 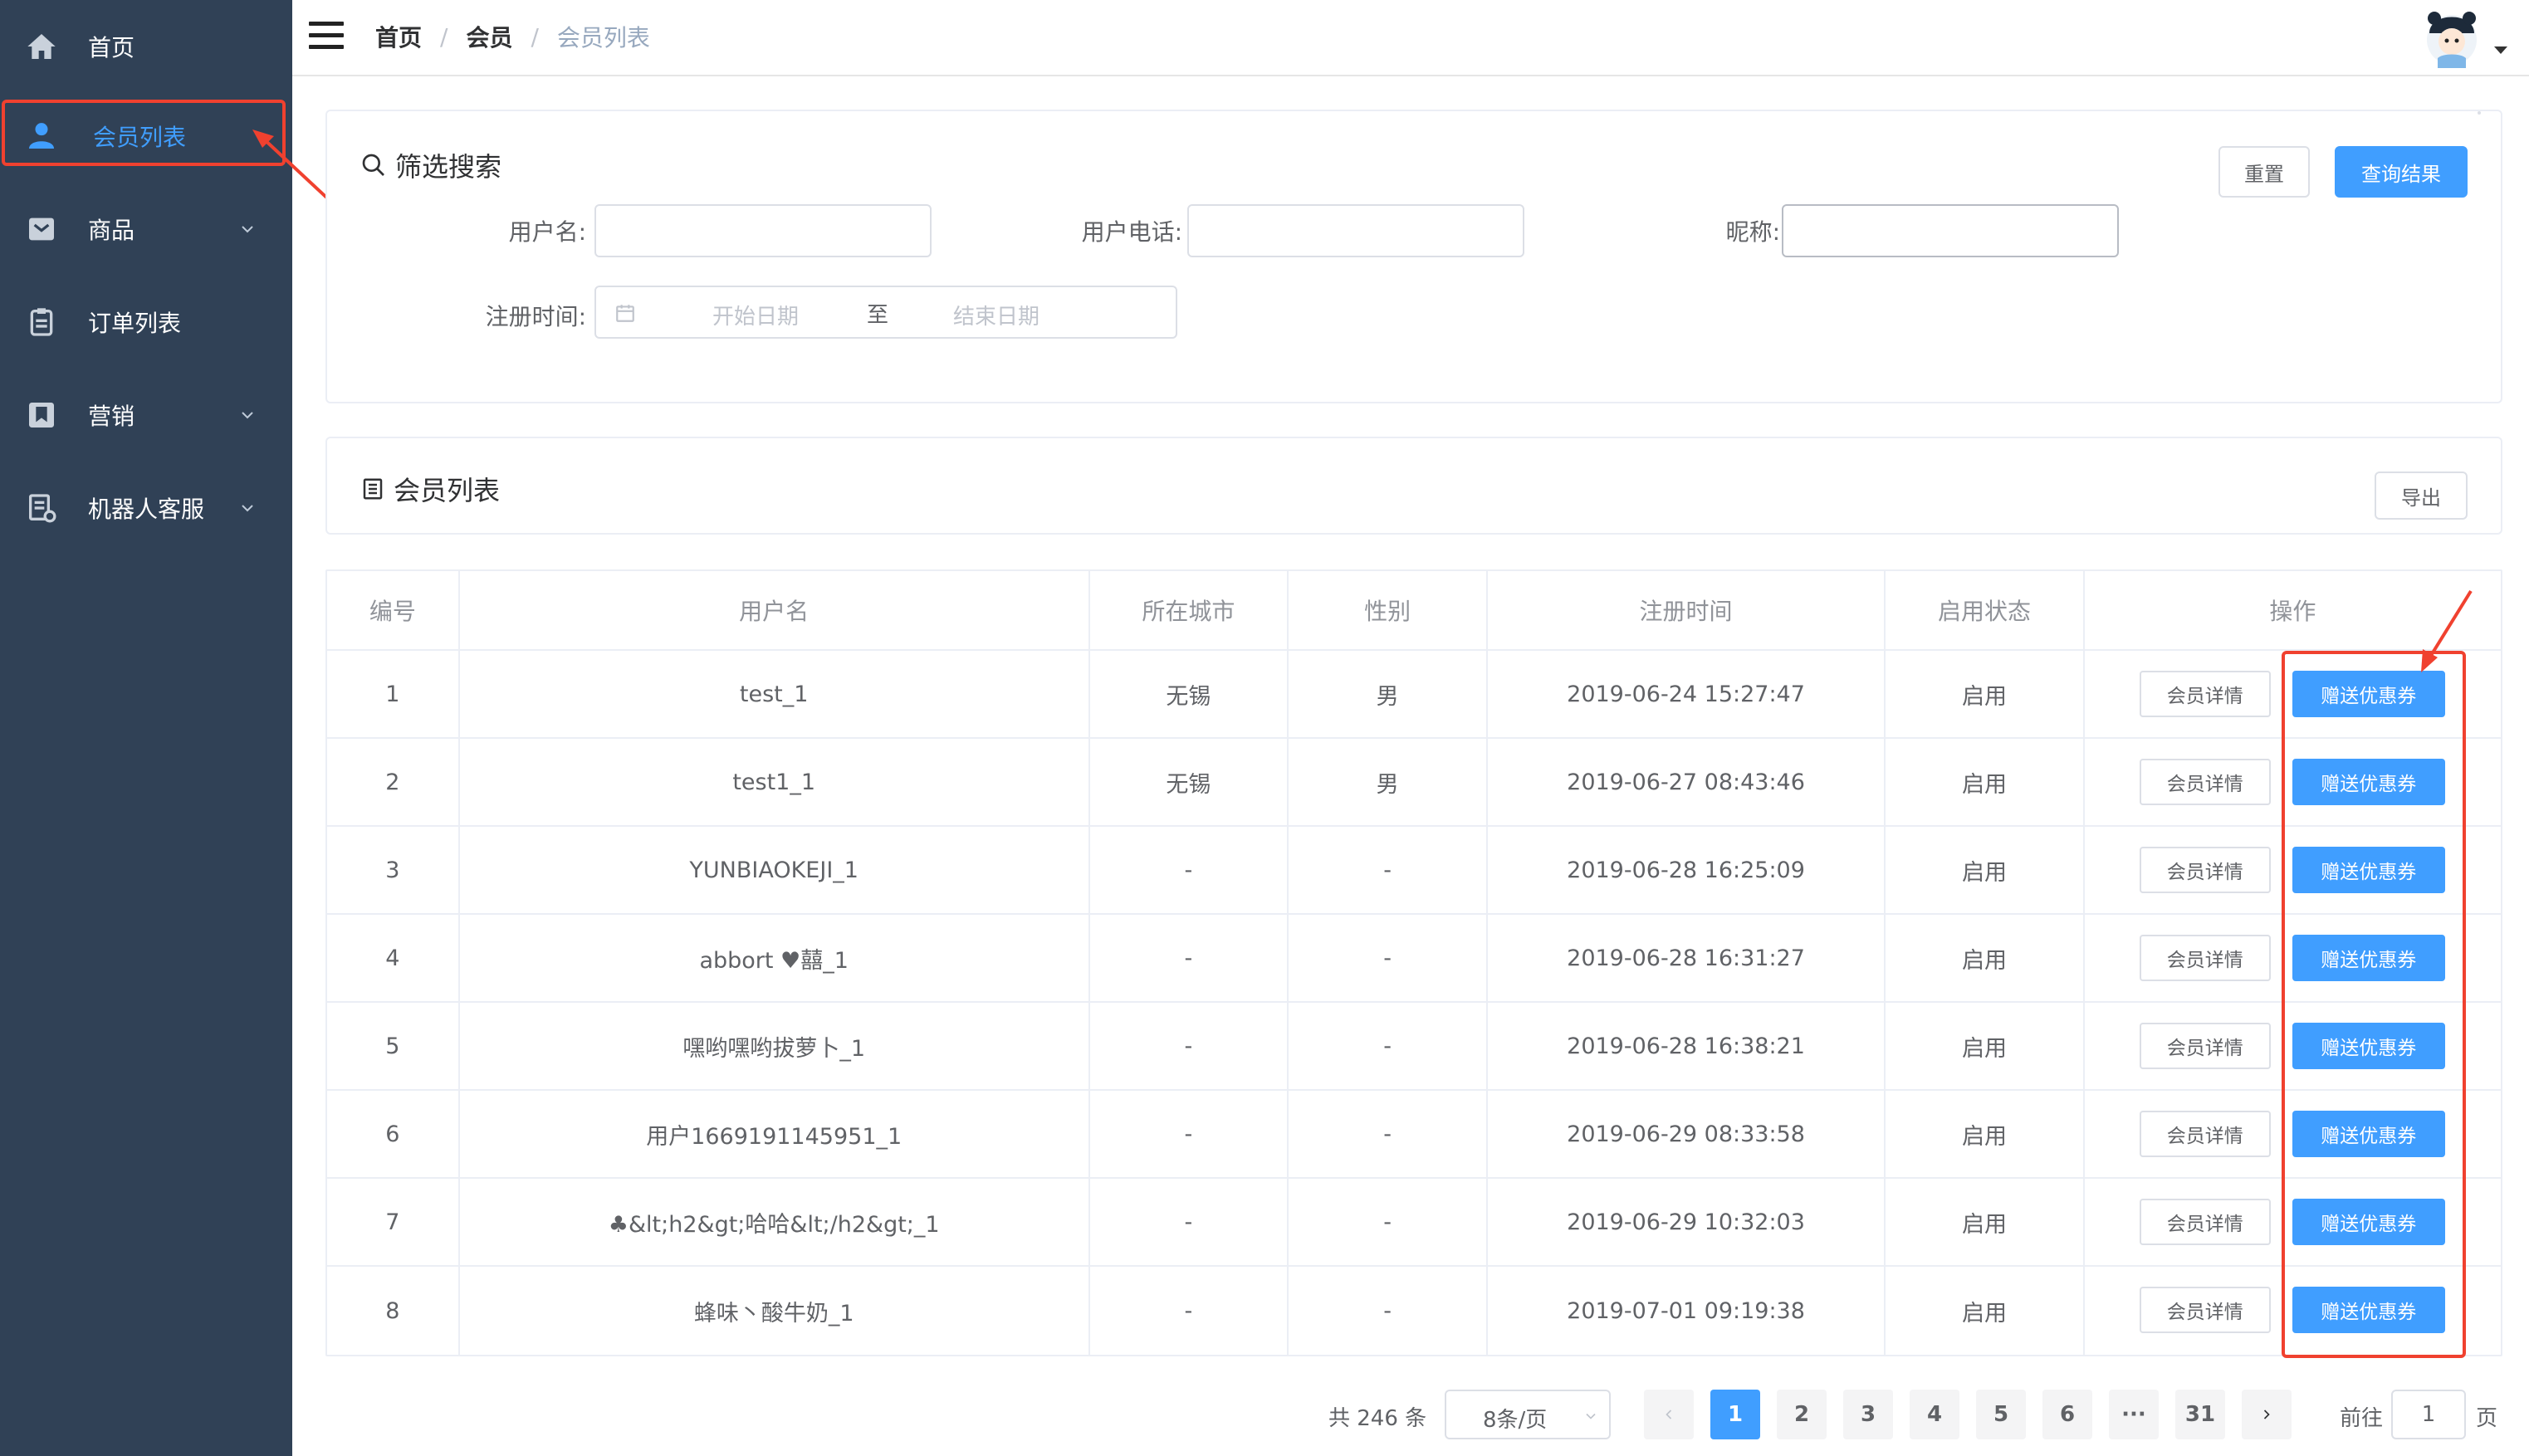 I want to click on cell-username: test_1, so click(x=775, y=694).